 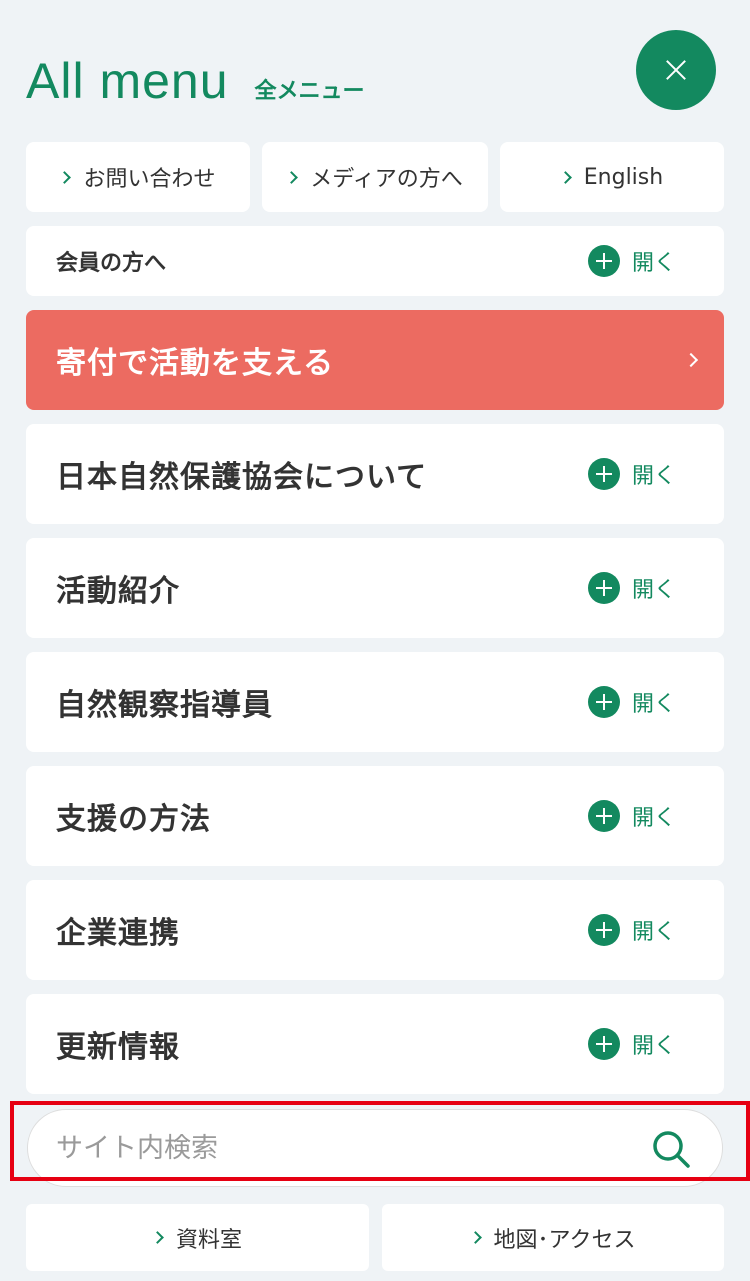 What do you see at coordinates (111, 263) in the screenshot?
I see `member-menu-label: 会員の方へ` at bounding box center [111, 263].